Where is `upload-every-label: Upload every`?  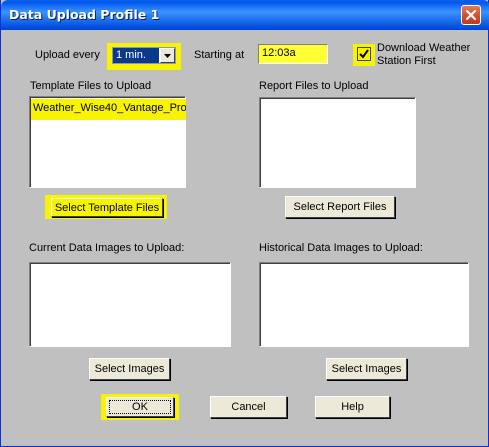
upload-every-label: Upload every is located at coordinates (67, 55).